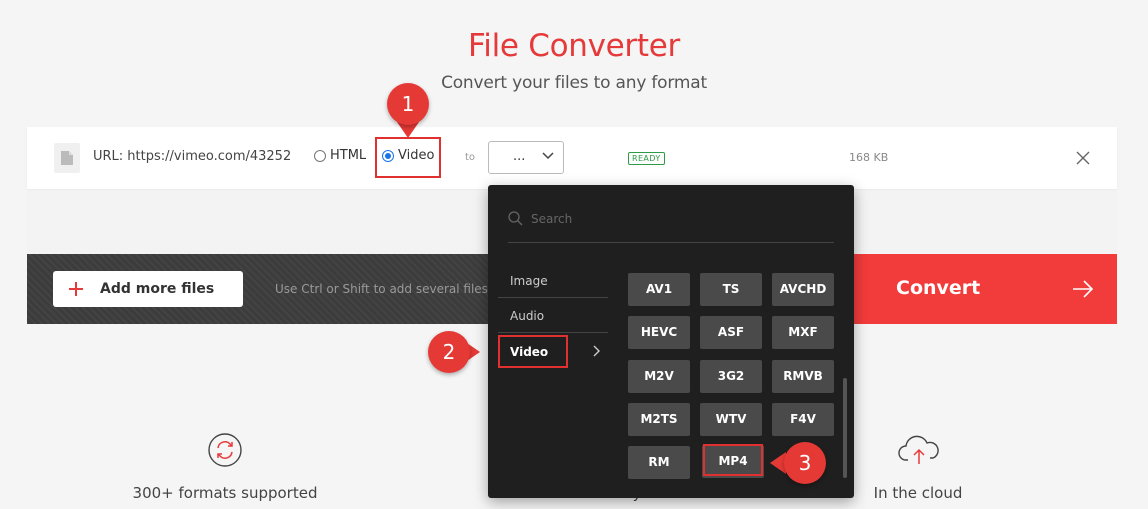  What do you see at coordinates (805, 463) in the screenshot?
I see `callout-3: 3` at bounding box center [805, 463].